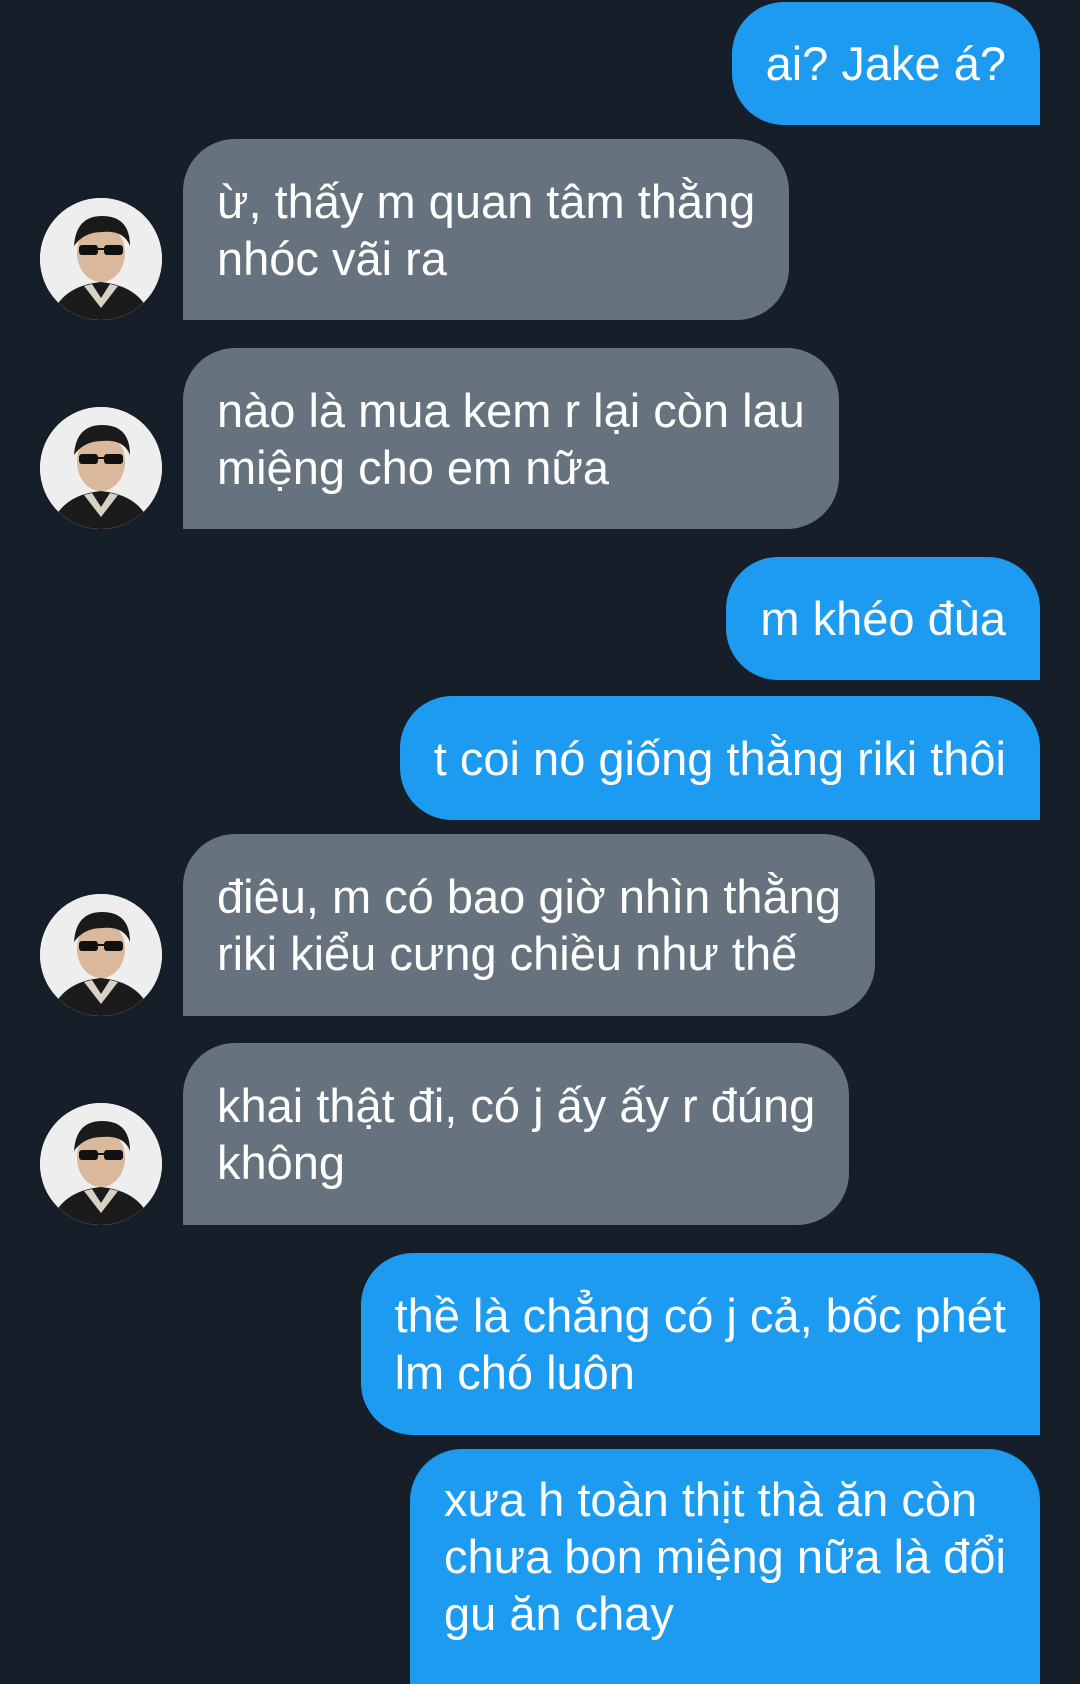  Describe the element at coordinates (885, 63) in the screenshot. I see `message-bubble-sent: ai? Jake á?` at that location.